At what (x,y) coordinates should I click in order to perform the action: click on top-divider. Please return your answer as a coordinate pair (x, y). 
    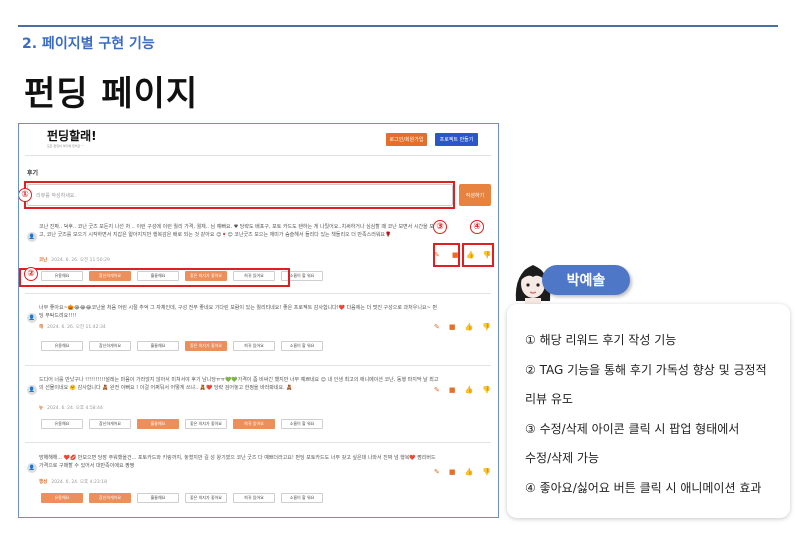
    Looking at the image, I should click on (398, 26).